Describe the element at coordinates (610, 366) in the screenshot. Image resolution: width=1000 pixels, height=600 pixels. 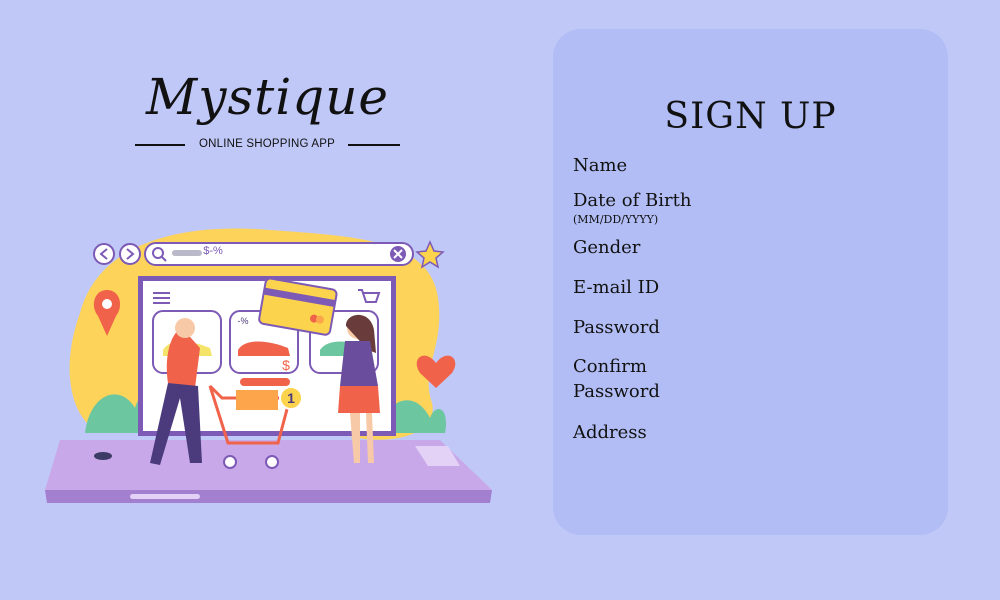
I see `confirm-password-label-line1: Confirm` at that location.